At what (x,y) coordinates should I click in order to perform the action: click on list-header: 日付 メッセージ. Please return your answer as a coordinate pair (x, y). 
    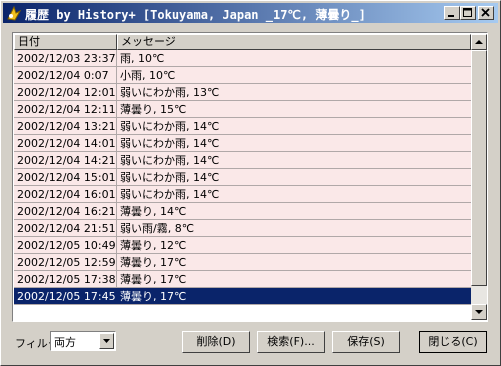
    Looking at the image, I should click on (242, 42).